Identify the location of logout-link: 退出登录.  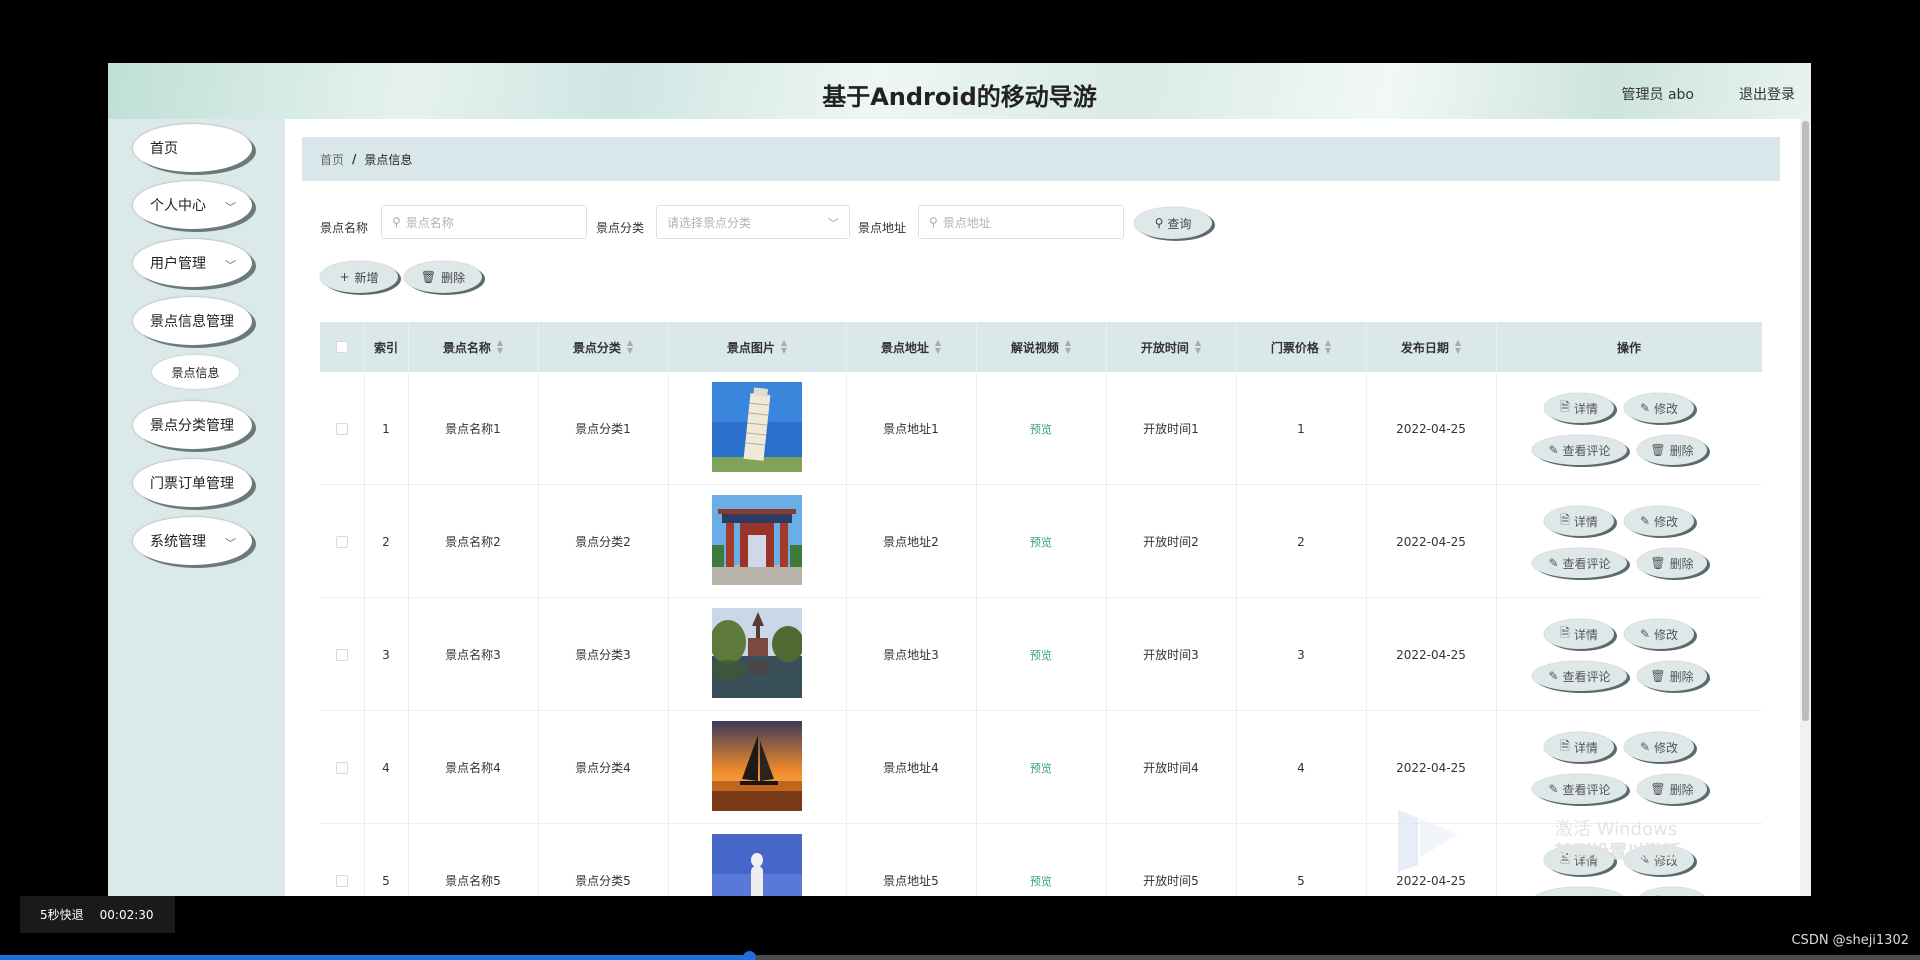
(1767, 94).